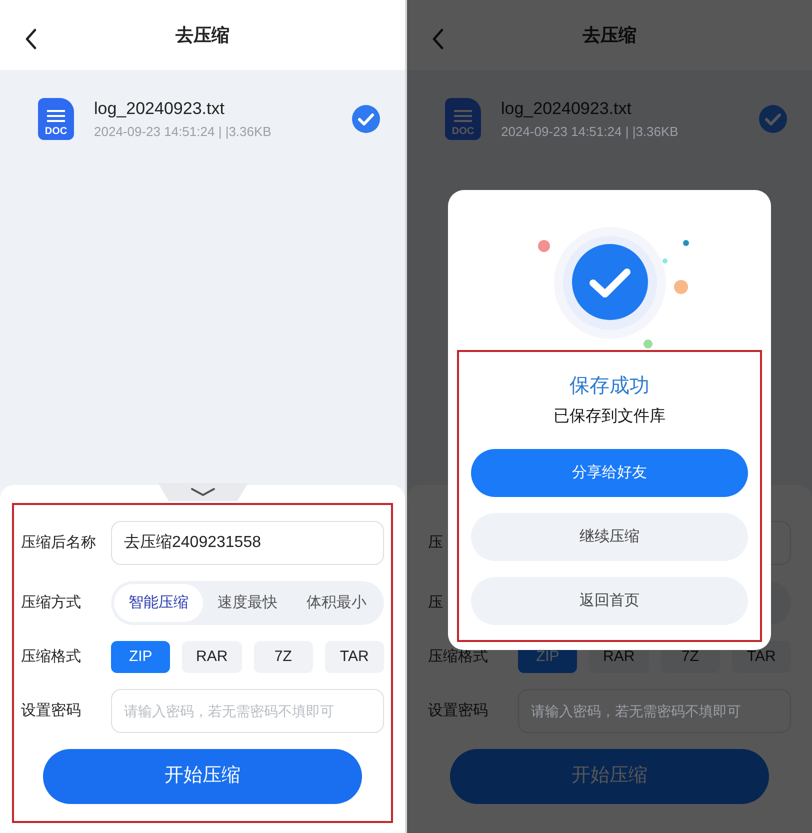  I want to click on format-chip: RAR, so click(212, 657).